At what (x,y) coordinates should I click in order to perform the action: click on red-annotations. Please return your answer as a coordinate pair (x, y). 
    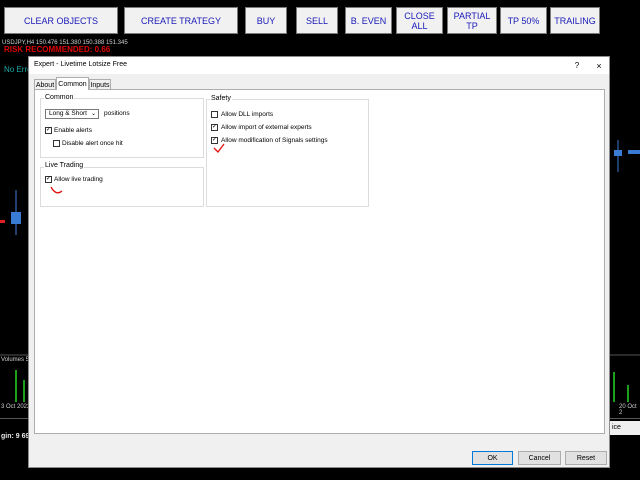
    Looking at the image, I should click on (137, 168).